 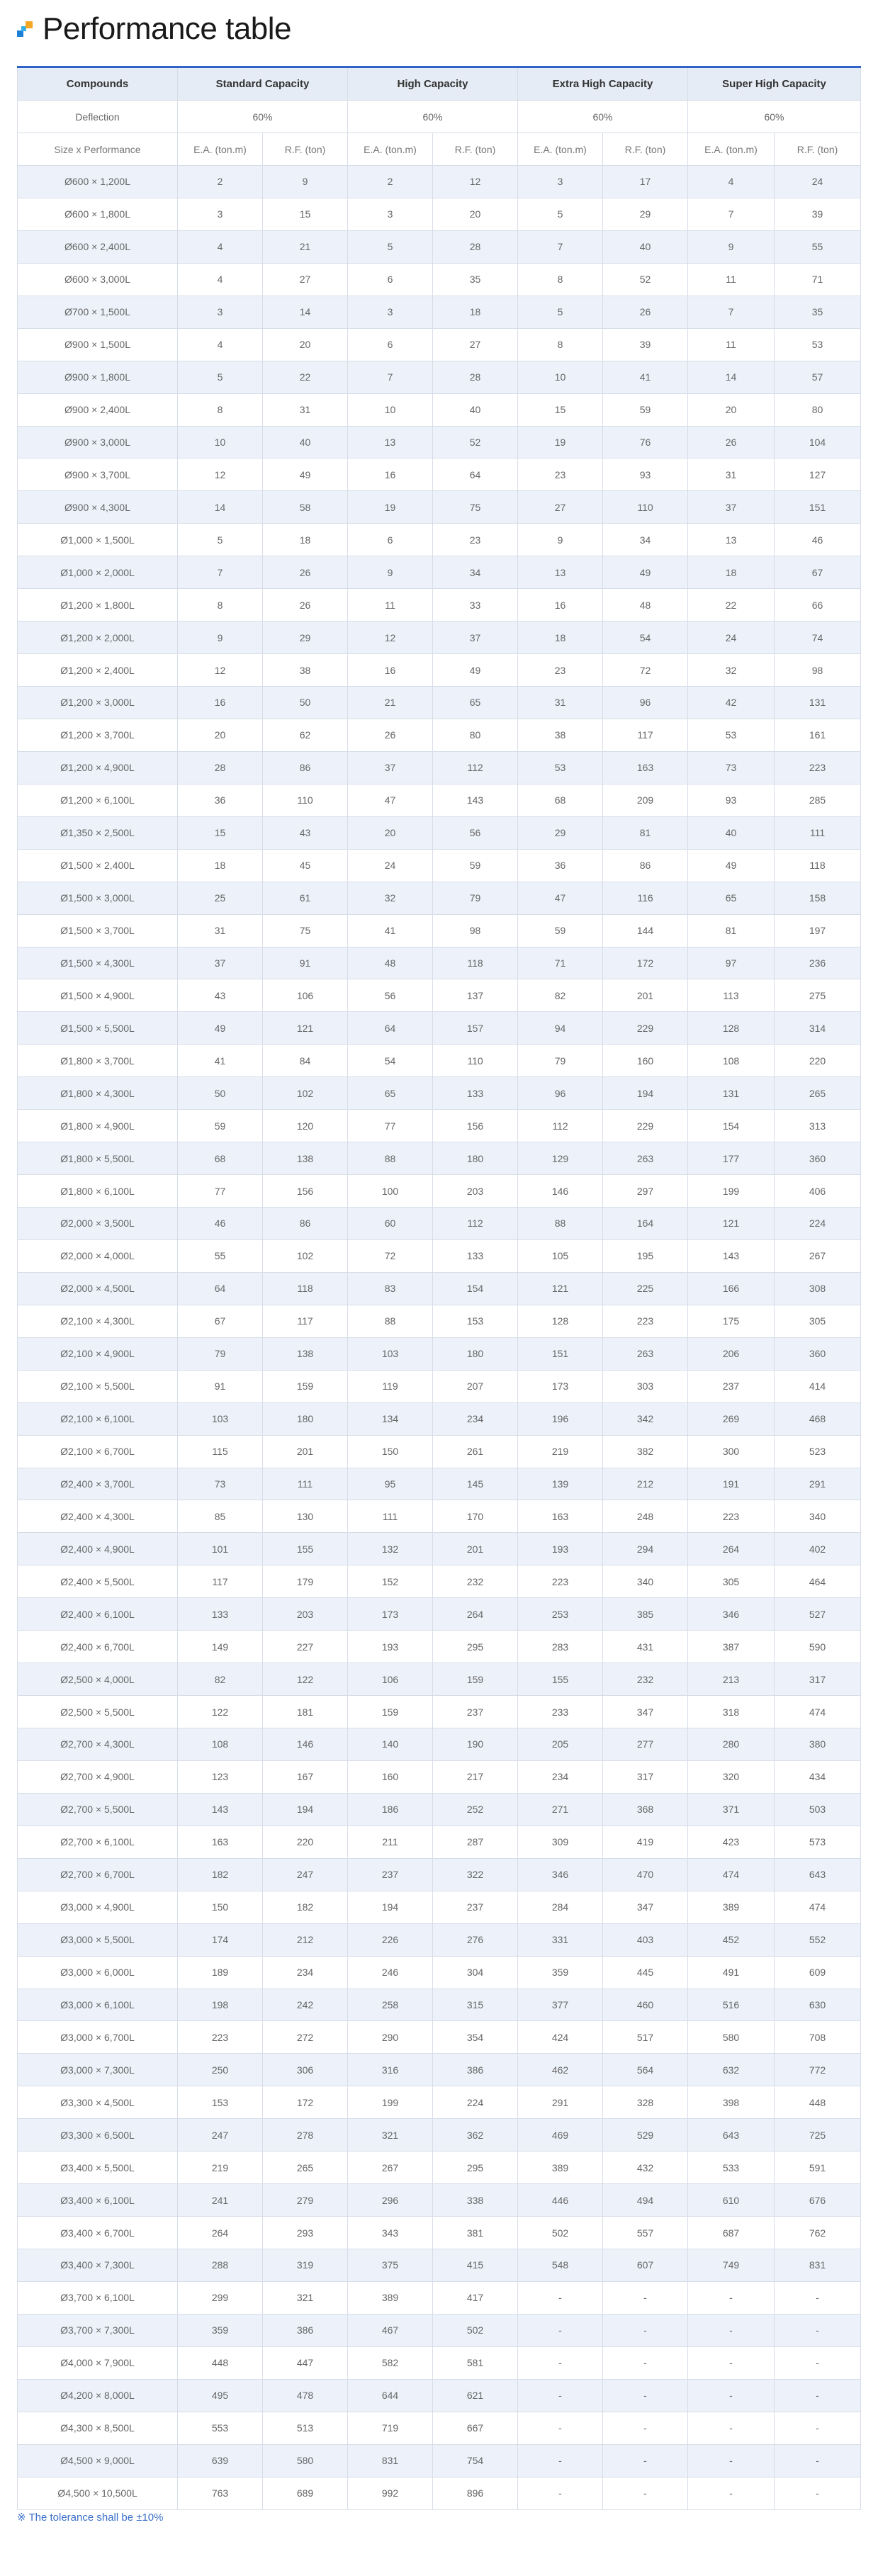 I want to click on size-cell: Ø1,200 × 3,000L, so click(x=97, y=702).